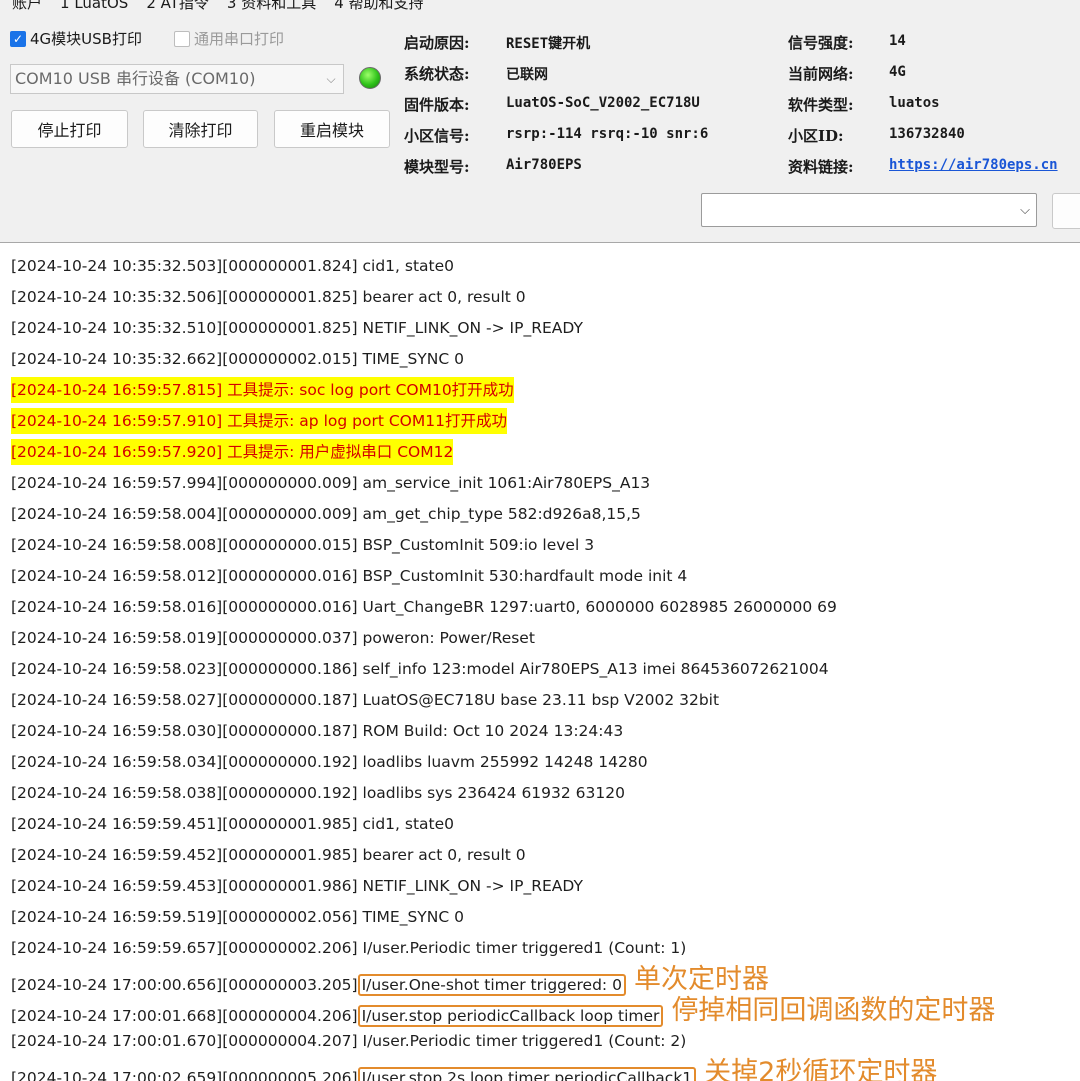 The image size is (1080, 1081). I want to click on current-network-label: 当前网络:, so click(821, 74).